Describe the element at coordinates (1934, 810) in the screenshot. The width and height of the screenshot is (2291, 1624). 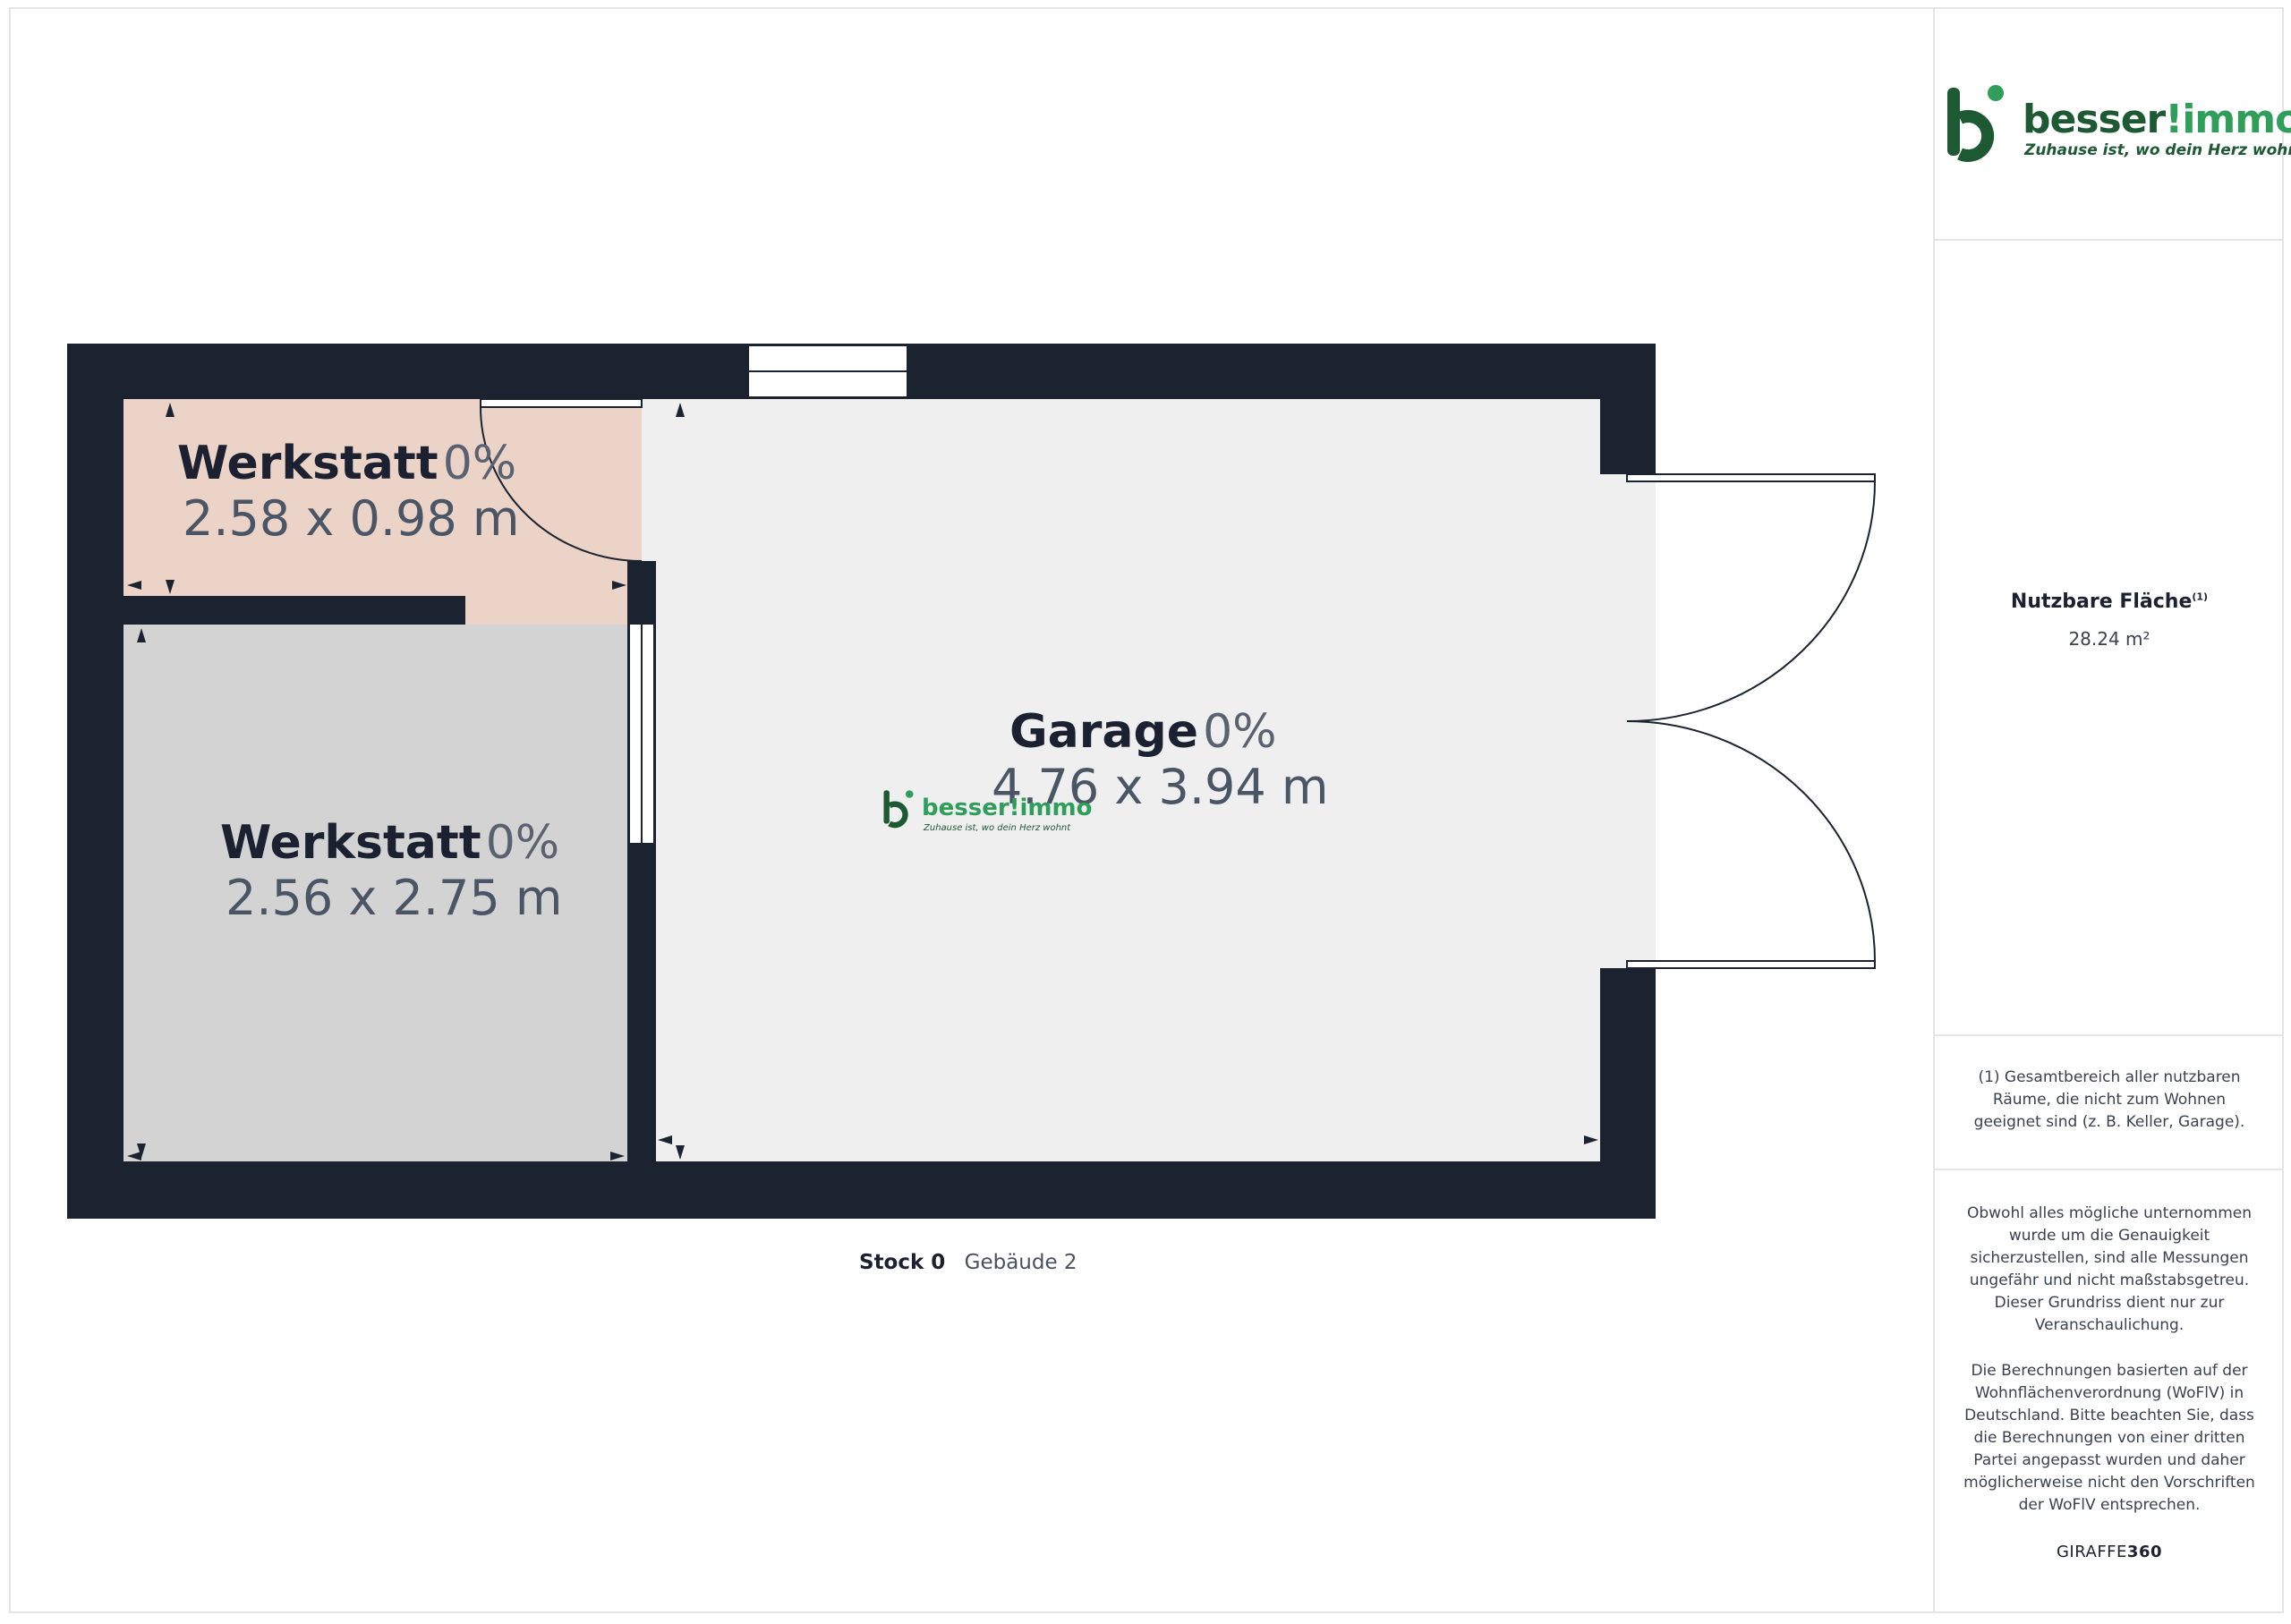
I see `sidebar-divider` at that location.